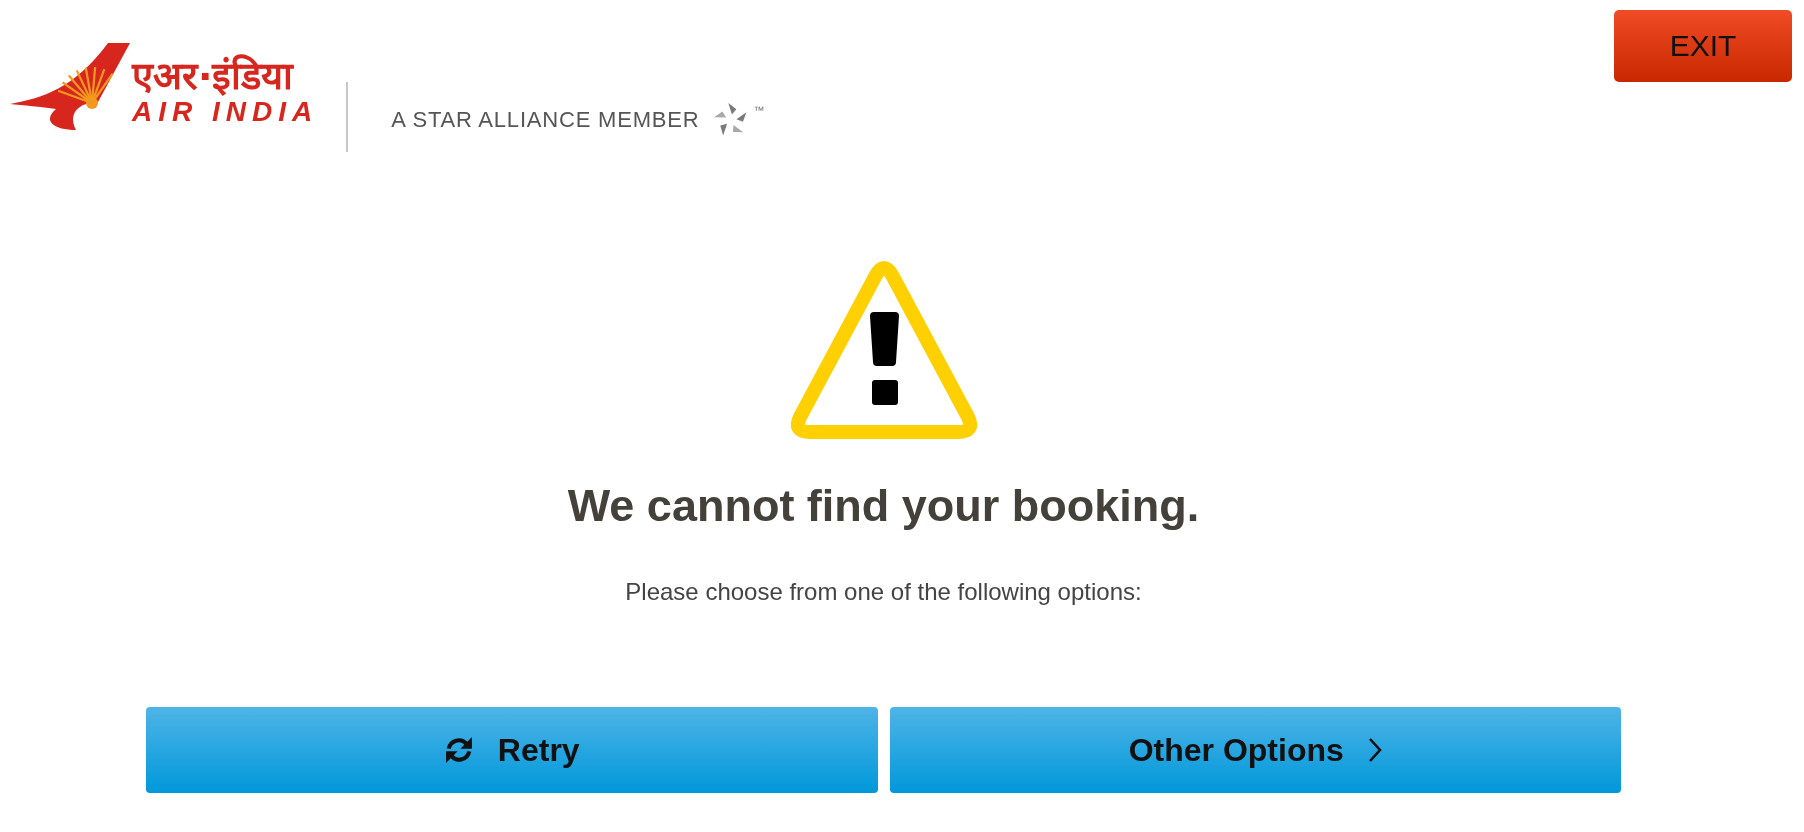  I want to click on exit-button: EXIT, so click(1703, 46).